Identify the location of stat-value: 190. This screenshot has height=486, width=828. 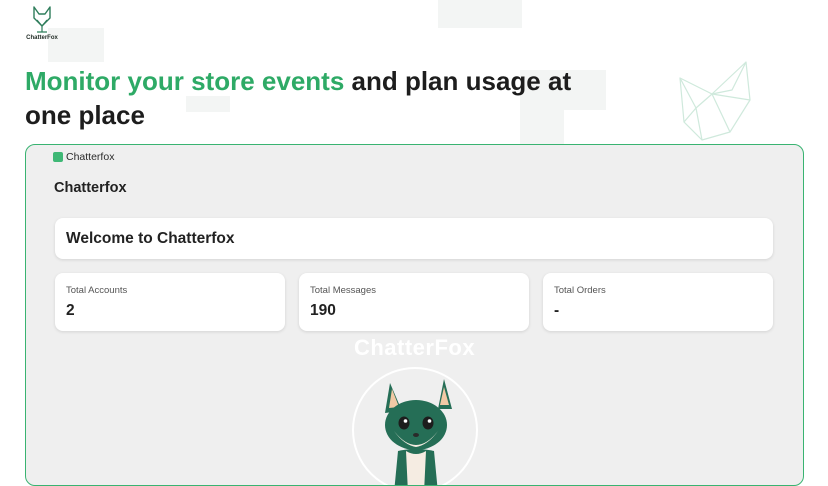
(323, 310).